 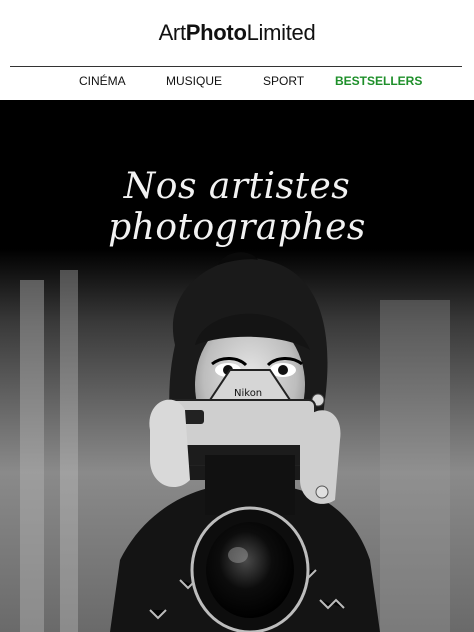 What do you see at coordinates (283, 81) in the screenshot?
I see `nav-item-sport: SPORT` at bounding box center [283, 81].